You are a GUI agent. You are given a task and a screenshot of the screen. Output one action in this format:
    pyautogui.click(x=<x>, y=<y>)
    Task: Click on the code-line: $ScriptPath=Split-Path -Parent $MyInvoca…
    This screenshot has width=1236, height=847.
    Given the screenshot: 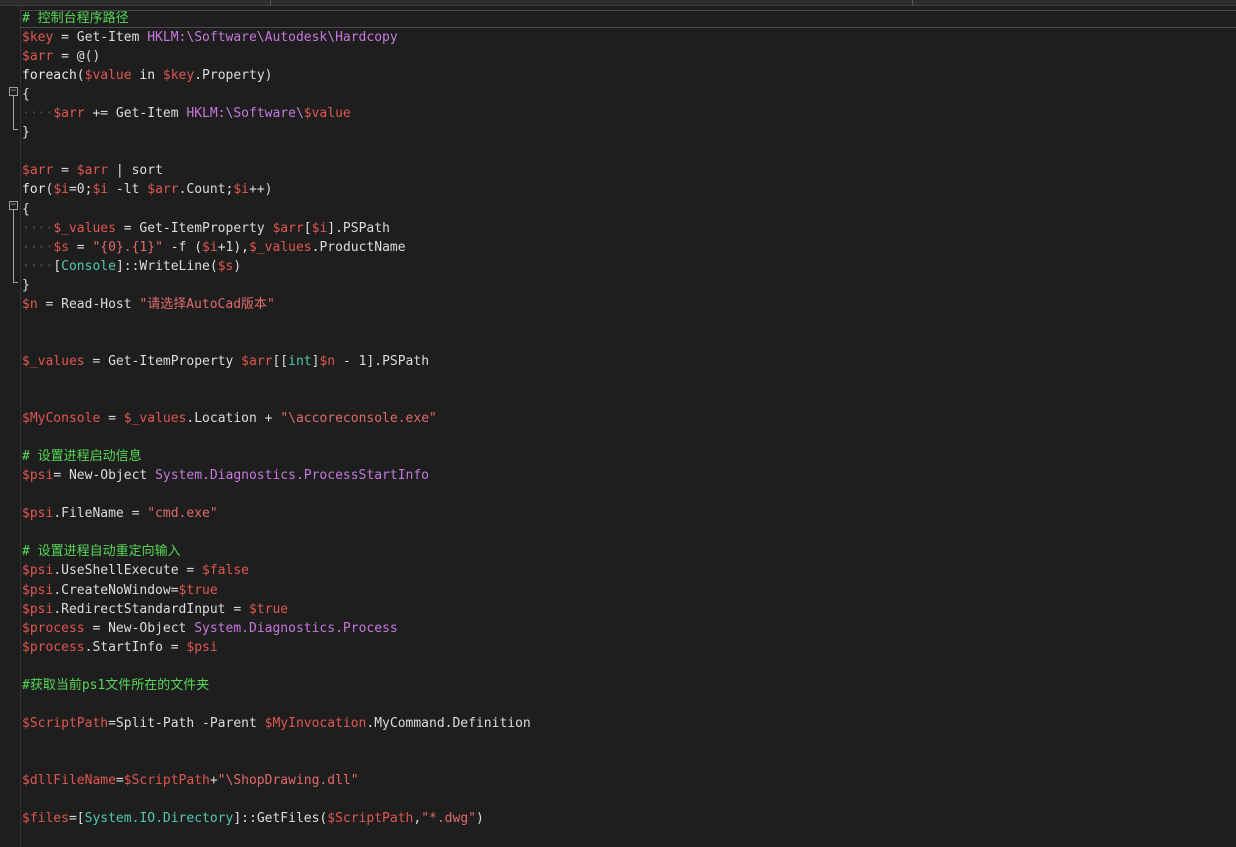 What is the action you would take?
    pyautogui.click(x=276, y=723)
    